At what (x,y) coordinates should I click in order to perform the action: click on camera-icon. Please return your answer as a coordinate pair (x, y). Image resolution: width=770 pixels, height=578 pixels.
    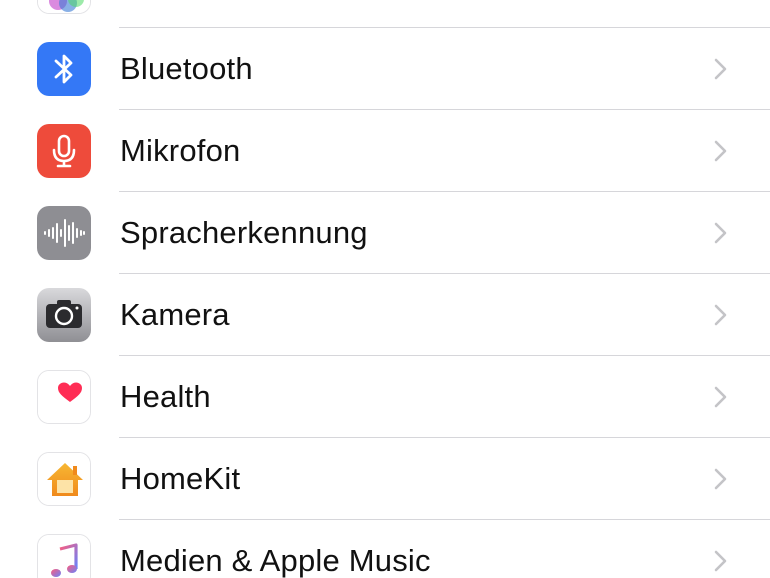
    Looking at the image, I should click on (64, 315).